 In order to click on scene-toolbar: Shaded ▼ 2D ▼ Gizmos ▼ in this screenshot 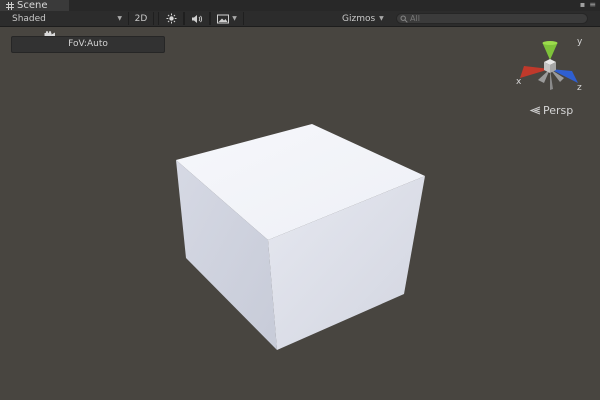, I will do `click(300, 19)`.